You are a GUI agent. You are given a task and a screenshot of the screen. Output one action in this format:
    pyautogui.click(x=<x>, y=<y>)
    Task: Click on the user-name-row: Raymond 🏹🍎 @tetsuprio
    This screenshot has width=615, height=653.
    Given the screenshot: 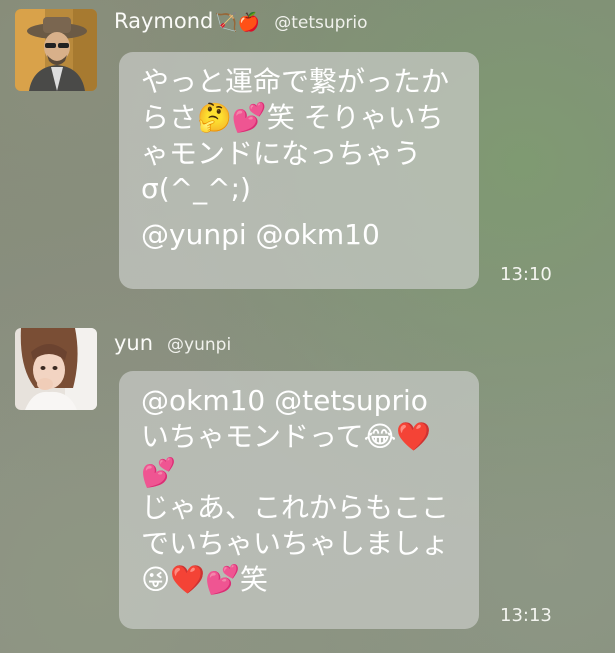 What is the action you would take?
    pyautogui.click(x=241, y=21)
    